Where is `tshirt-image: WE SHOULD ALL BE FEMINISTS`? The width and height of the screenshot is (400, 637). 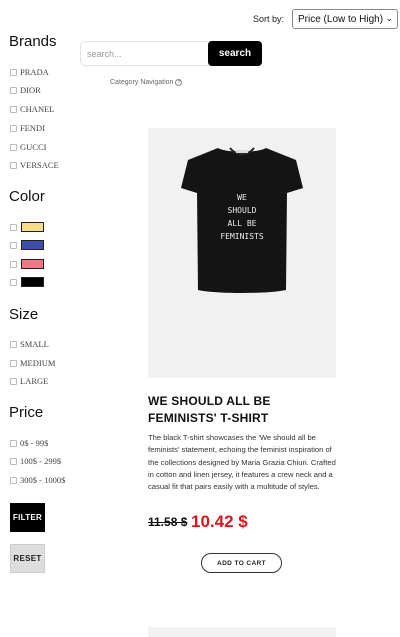 tshirt-image: WE SHOULD ALL BE FEMINISTS is located at coordinates (242, 220).